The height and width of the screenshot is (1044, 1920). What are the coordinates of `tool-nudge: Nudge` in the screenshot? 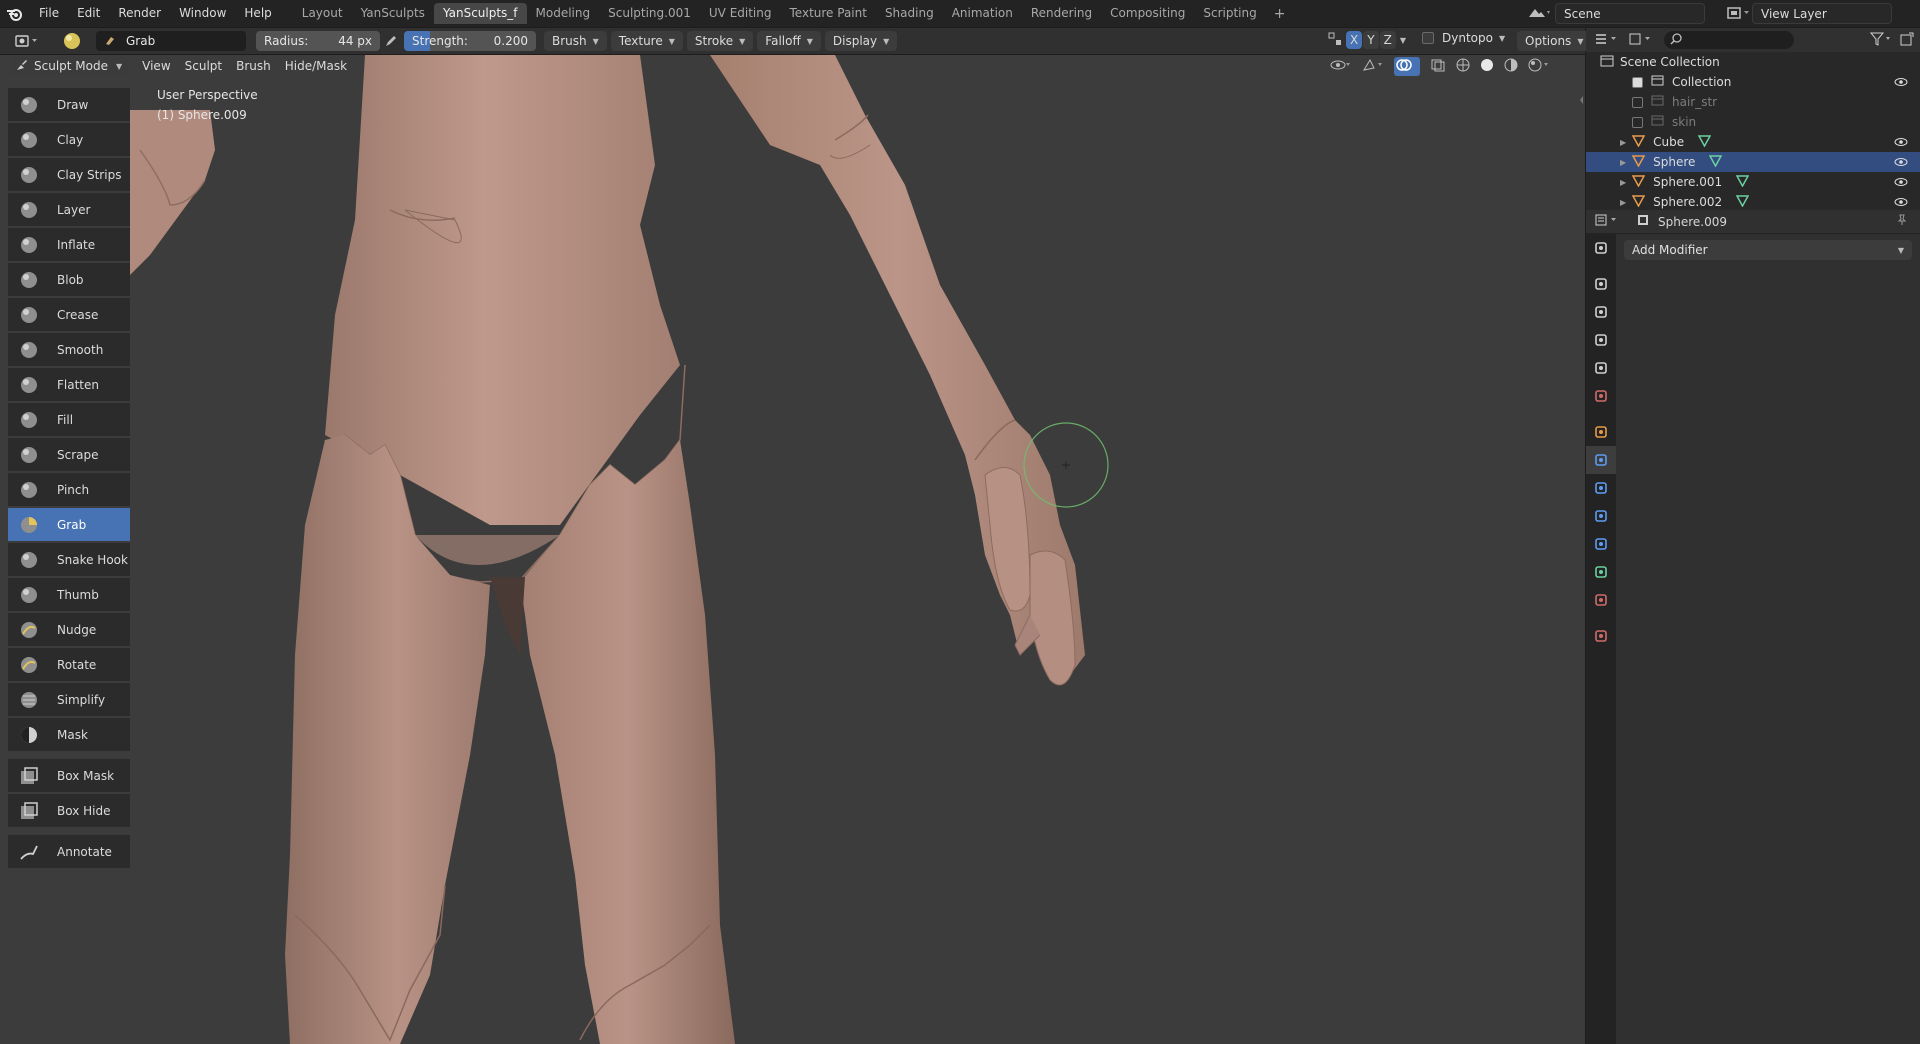 It's located at (69, 629).